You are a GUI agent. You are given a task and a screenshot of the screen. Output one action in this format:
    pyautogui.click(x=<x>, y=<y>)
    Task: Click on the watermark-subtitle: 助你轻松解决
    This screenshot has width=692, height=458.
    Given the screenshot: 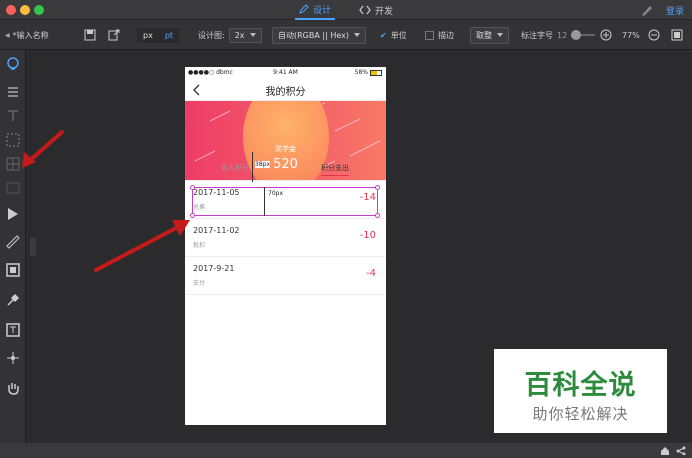 What is the action you would take?
    pyautogui.click(x=580, y=414)
    